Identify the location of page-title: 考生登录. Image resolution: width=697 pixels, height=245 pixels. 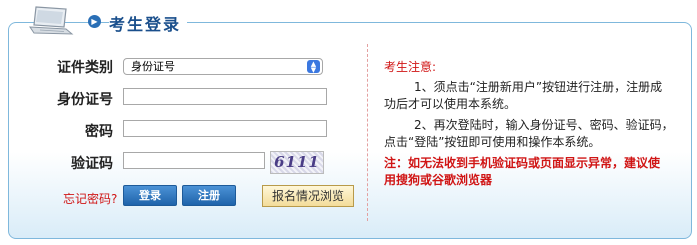
(148, 23).